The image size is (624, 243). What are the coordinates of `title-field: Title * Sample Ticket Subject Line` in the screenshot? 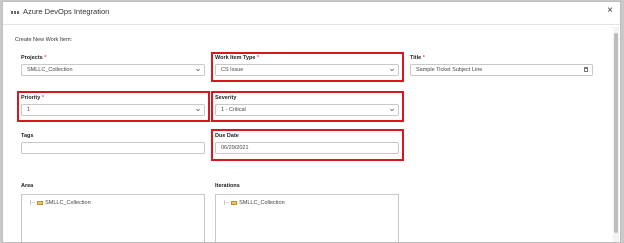 It's located at (501, 66).